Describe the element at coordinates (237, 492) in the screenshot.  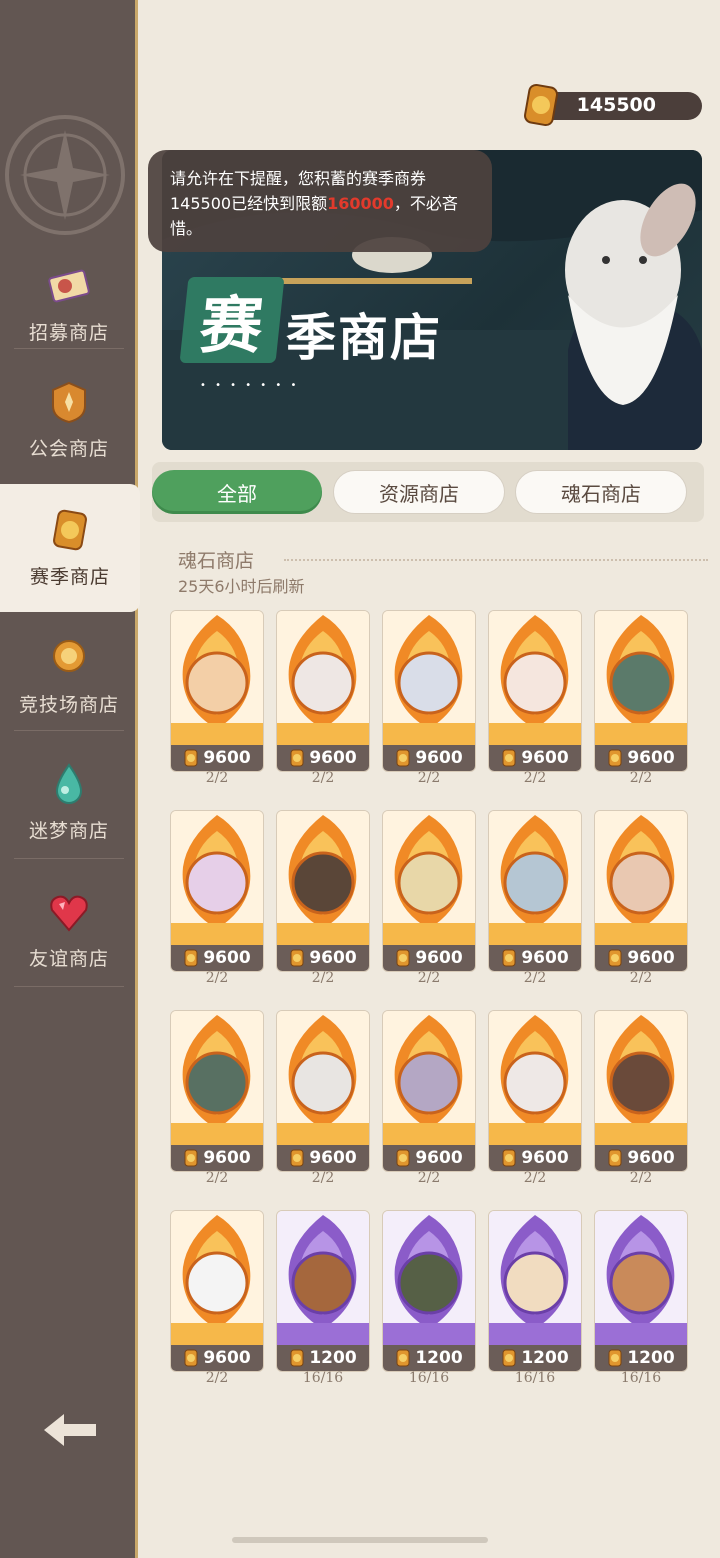
I see `tab-all: 全部` at that location.